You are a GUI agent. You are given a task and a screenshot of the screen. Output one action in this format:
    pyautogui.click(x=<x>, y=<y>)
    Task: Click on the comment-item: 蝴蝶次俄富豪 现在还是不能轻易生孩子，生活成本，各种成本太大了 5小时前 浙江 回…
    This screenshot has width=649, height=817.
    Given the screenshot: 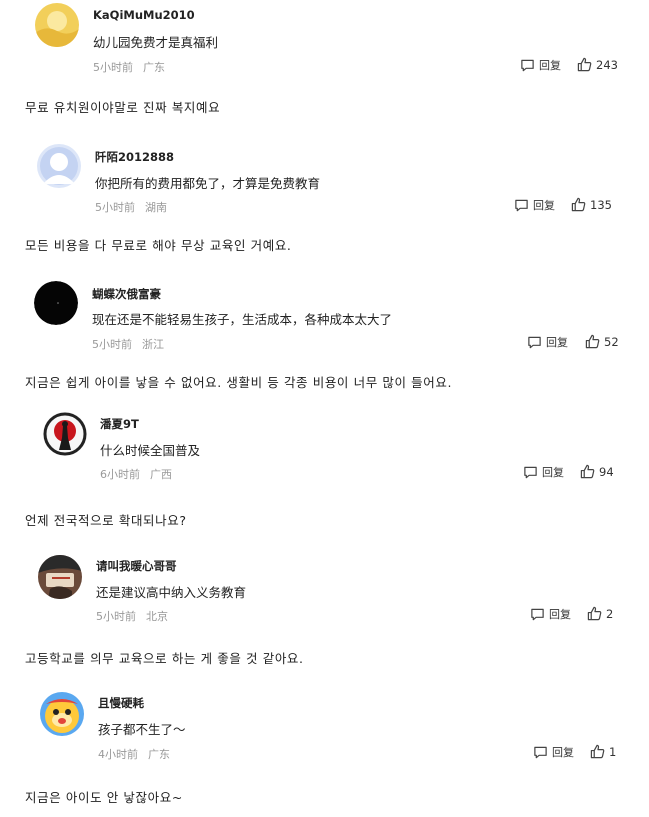 What is the action you would take?
    pyautogui.click(x=324, y=325)
    